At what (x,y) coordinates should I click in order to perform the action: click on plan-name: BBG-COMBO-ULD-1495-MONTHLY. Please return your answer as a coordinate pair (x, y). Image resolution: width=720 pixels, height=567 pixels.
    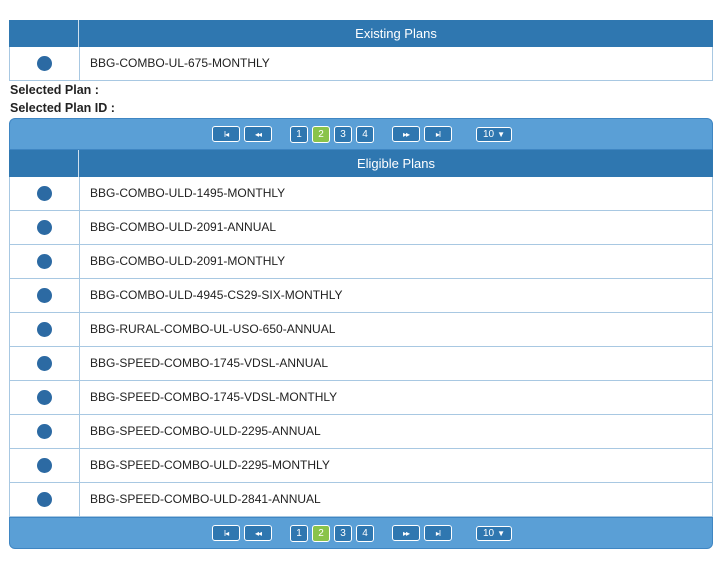
    Looking at the image, I should click on (188, 193).